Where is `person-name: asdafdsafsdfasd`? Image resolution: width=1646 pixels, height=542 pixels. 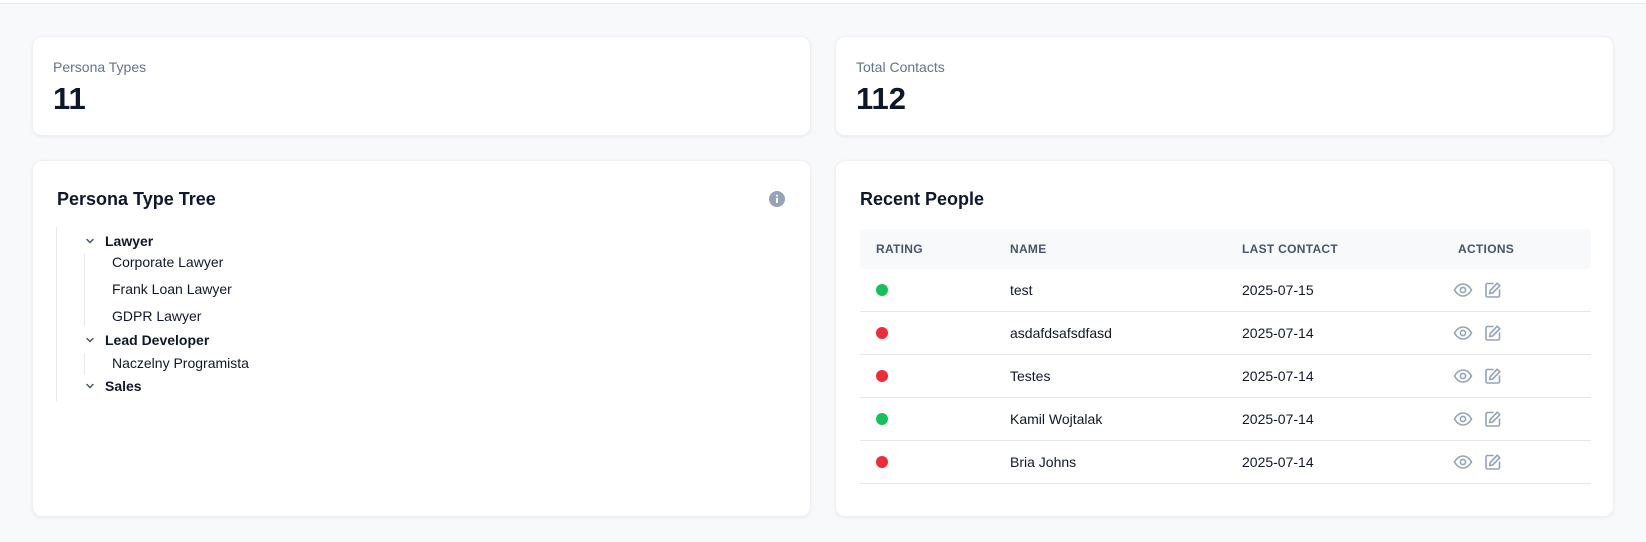
person-name: asdafdsafsdfasd is located at coordinates (1061, 333).